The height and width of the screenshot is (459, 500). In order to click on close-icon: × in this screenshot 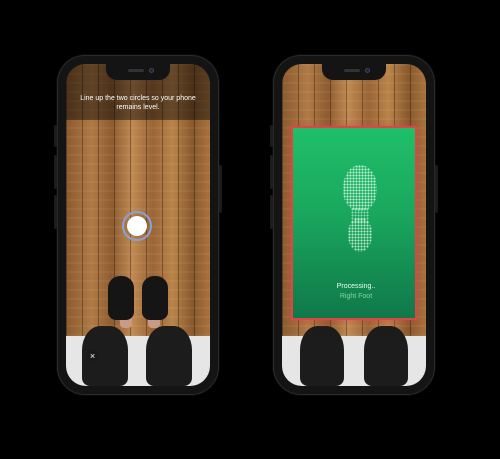, I will do `click(92, 356)`.